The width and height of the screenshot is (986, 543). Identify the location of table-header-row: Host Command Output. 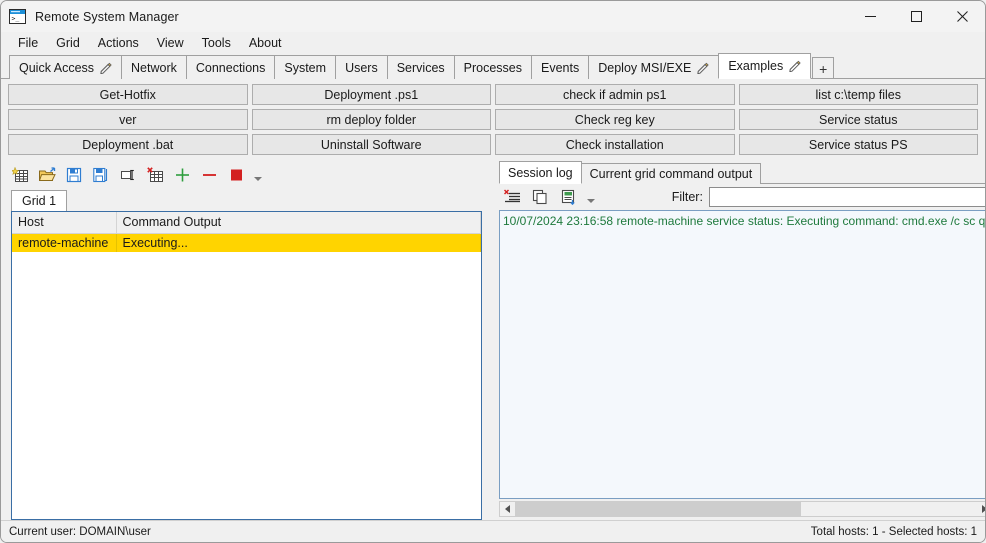
(246, 223).